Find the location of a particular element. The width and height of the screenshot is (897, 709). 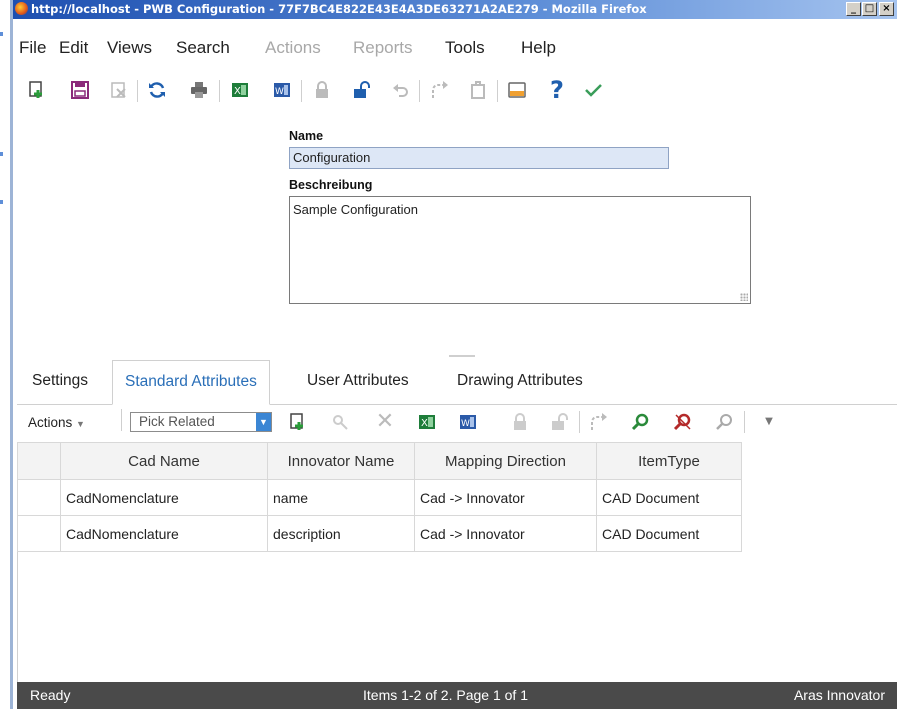

tab-drawing-attributes: Drawing Attributes is located at coordinates (520, 381).